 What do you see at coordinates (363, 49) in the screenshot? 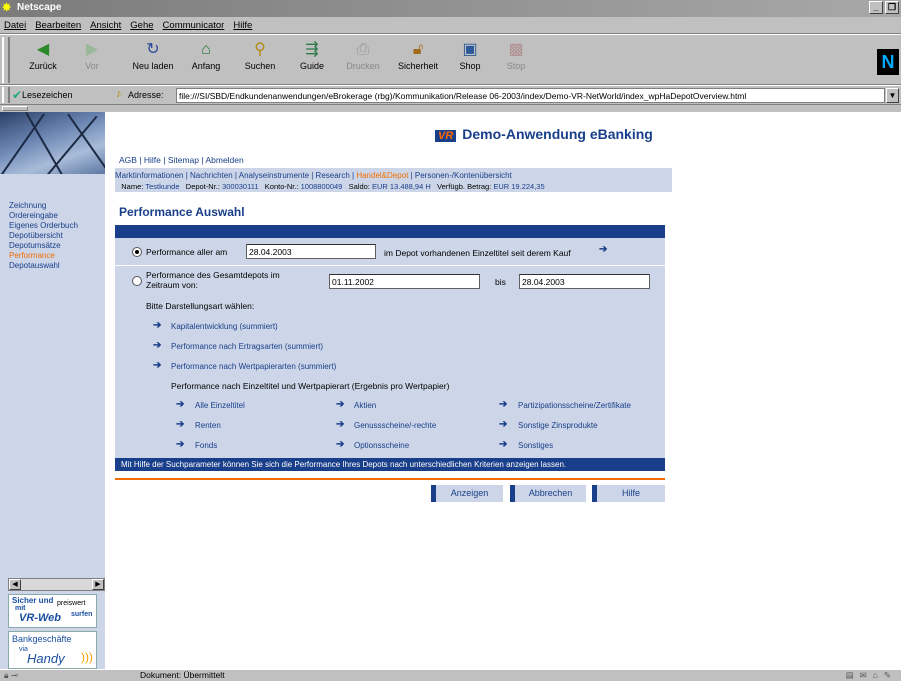
I see `print-icon: ⎙` at bounding box center [363, 49].